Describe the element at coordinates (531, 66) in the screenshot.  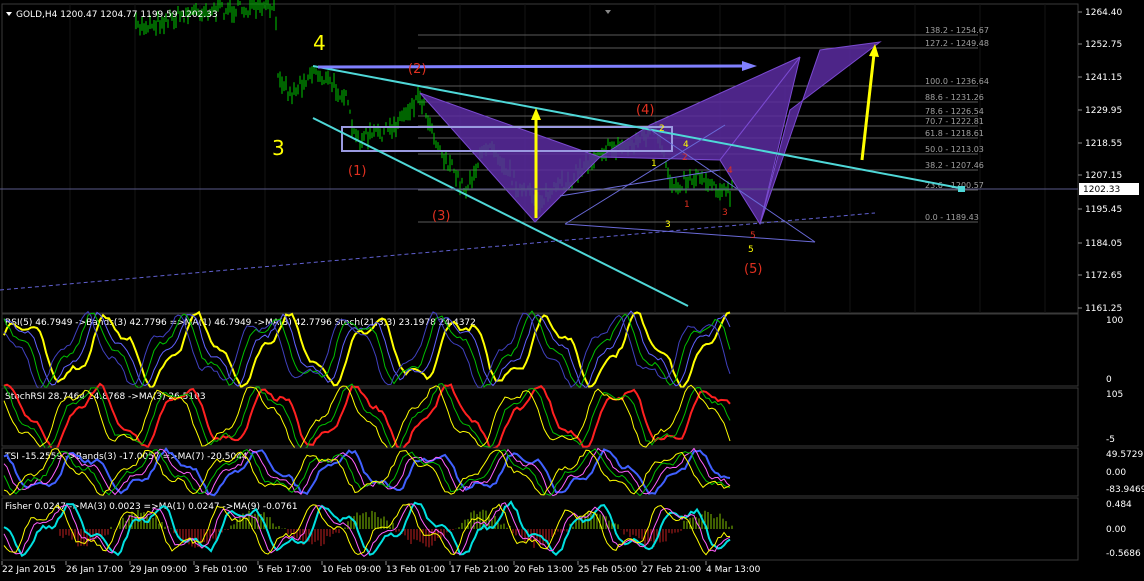
I see `horizontal-arrow` at that location.